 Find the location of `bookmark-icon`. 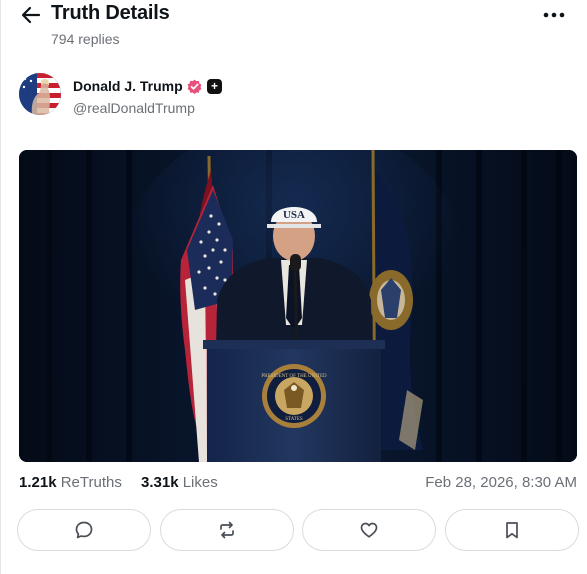

bookmark-icon is located at coordinates (512, 530).